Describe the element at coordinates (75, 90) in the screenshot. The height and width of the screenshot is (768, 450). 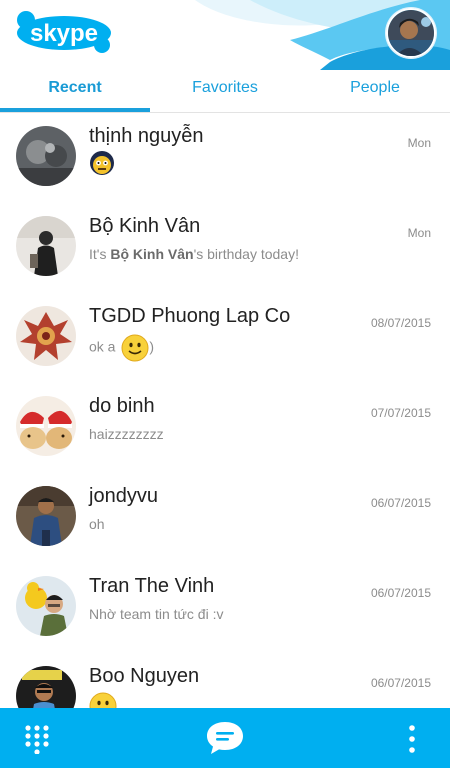
I see `tab-recent: Recent` at that location.